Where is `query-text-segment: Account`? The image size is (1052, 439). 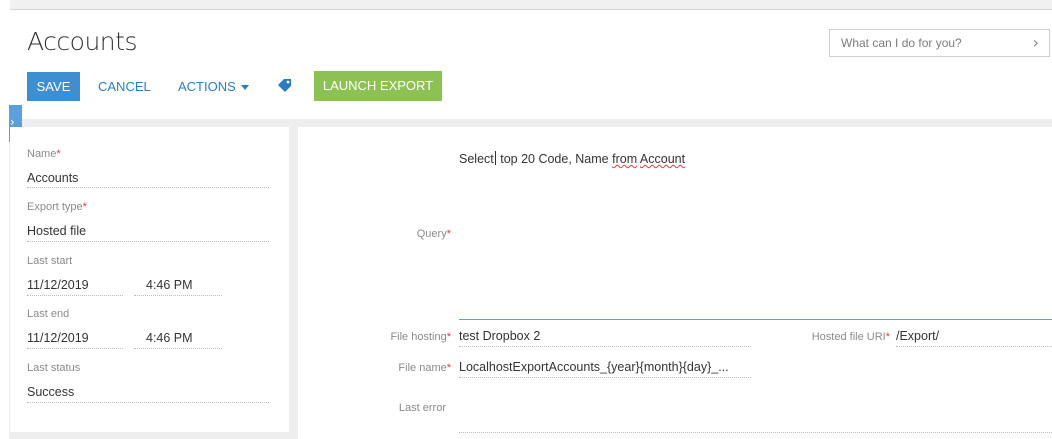
query-text-segment: Account is located at coordinates (662, 159).